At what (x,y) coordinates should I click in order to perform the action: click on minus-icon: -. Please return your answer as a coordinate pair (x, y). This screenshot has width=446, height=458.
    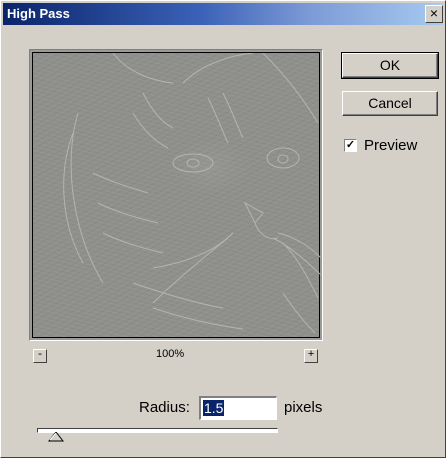
    Looking at the image, I should click on (40, 356).